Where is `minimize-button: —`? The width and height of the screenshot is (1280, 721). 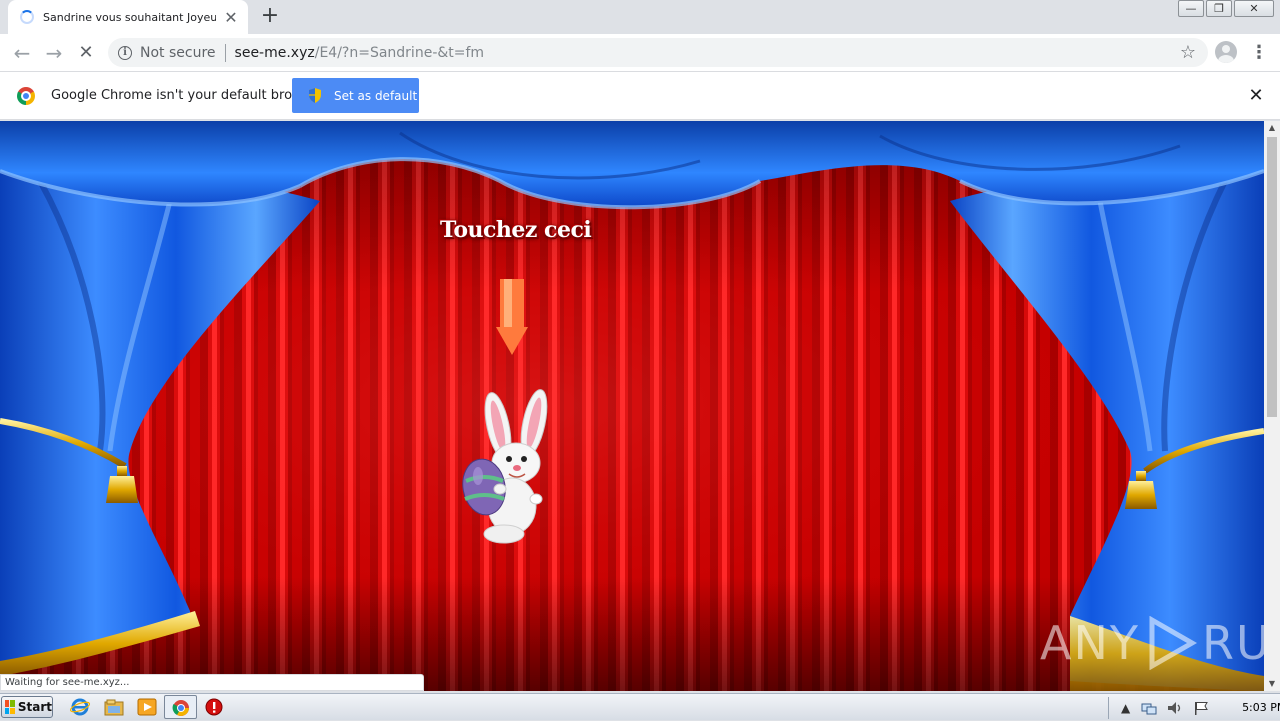 minimize-button: — is located at coordinates (1191, 8).